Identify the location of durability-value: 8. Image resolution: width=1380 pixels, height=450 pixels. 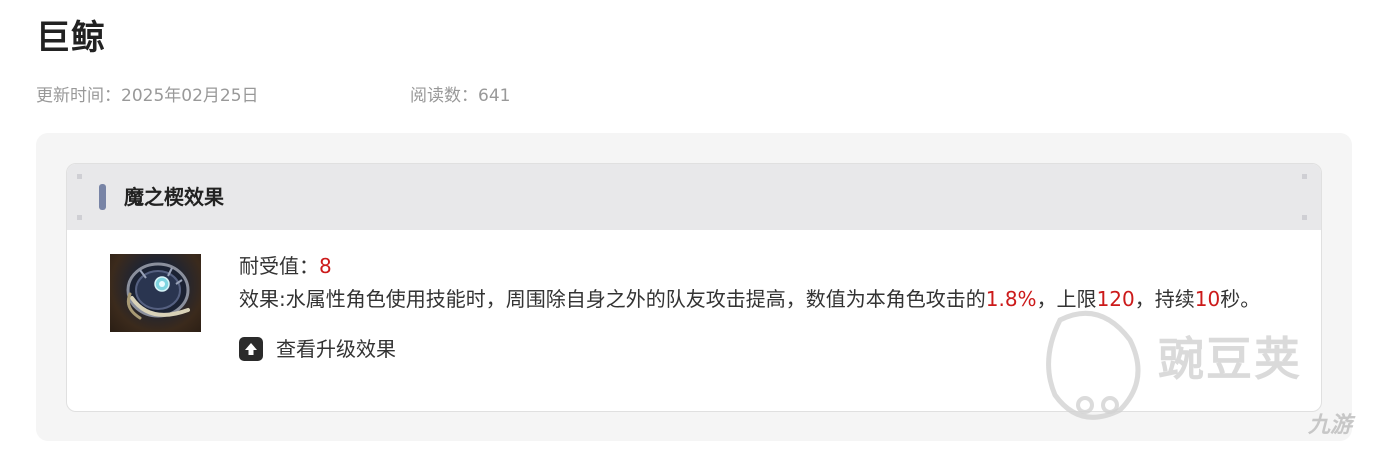
(325, 266).